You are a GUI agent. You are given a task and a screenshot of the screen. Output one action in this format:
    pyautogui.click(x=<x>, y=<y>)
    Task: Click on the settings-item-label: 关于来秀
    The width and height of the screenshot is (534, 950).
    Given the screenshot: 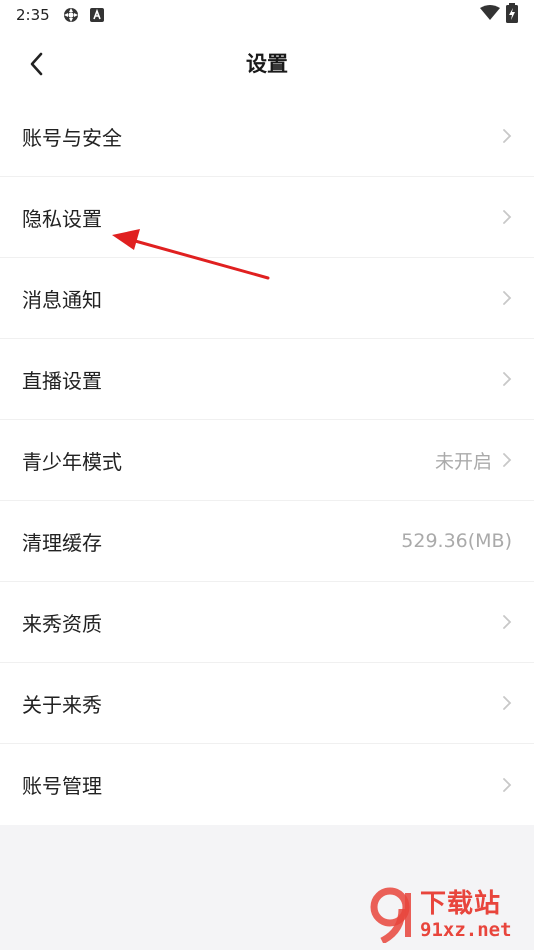 What is the action you would take?
    pyautogui.click(x=62, y=704)
    